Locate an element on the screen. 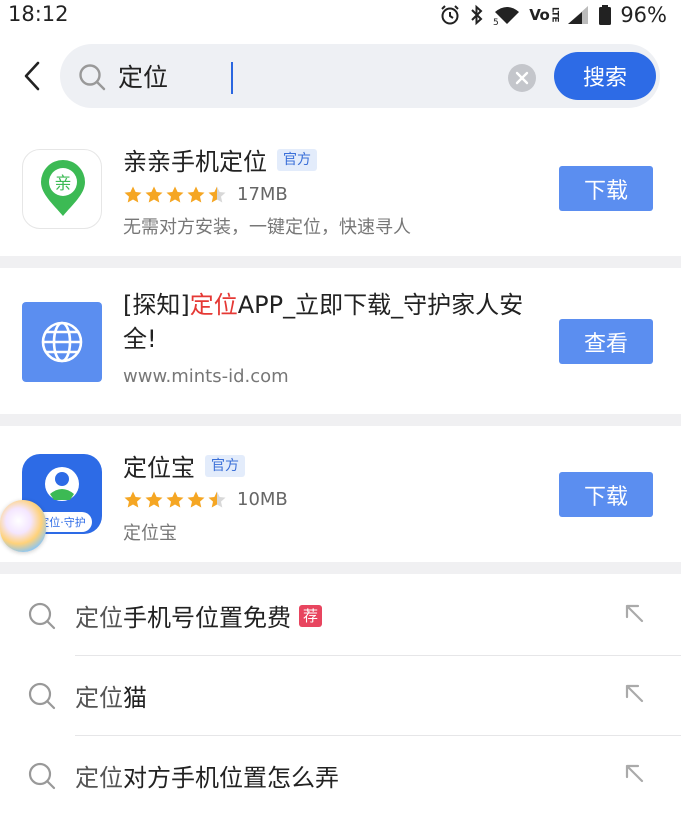 This screenshot has height=816, width=681. alarm-icon is located at coordinates (450, 15).